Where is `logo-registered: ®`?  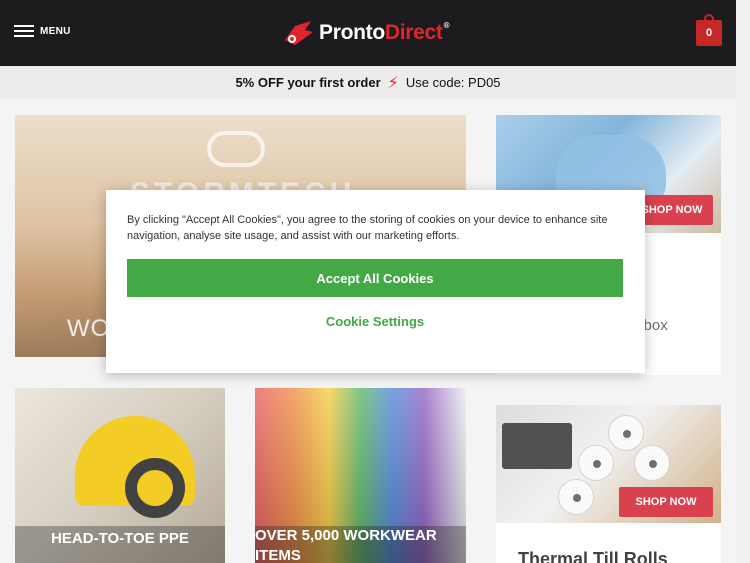
logo-registered: ® is located at coordinates (446, 25).